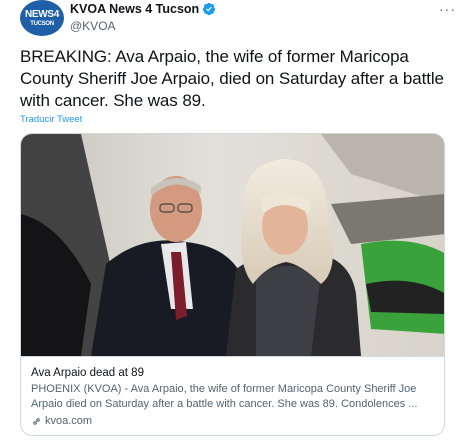 The height and width of the screenshot is (448, 472). What do you see at coordinates (36, 421) in the screenshot?
I see `link-icon` at bounding box center [36, 421].